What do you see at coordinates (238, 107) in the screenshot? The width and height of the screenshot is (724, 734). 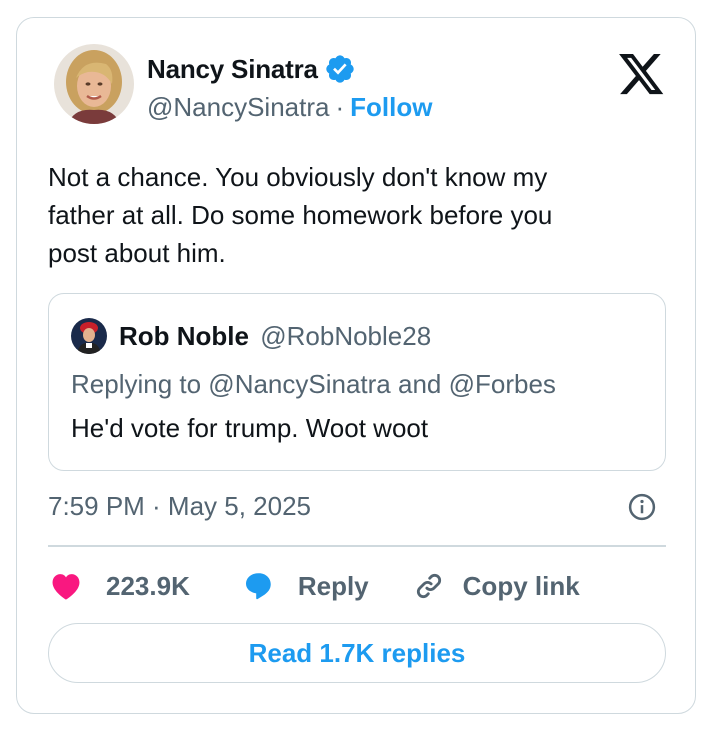 I see `author-handle: @NancySinatra` at bounding box center [238, 107].